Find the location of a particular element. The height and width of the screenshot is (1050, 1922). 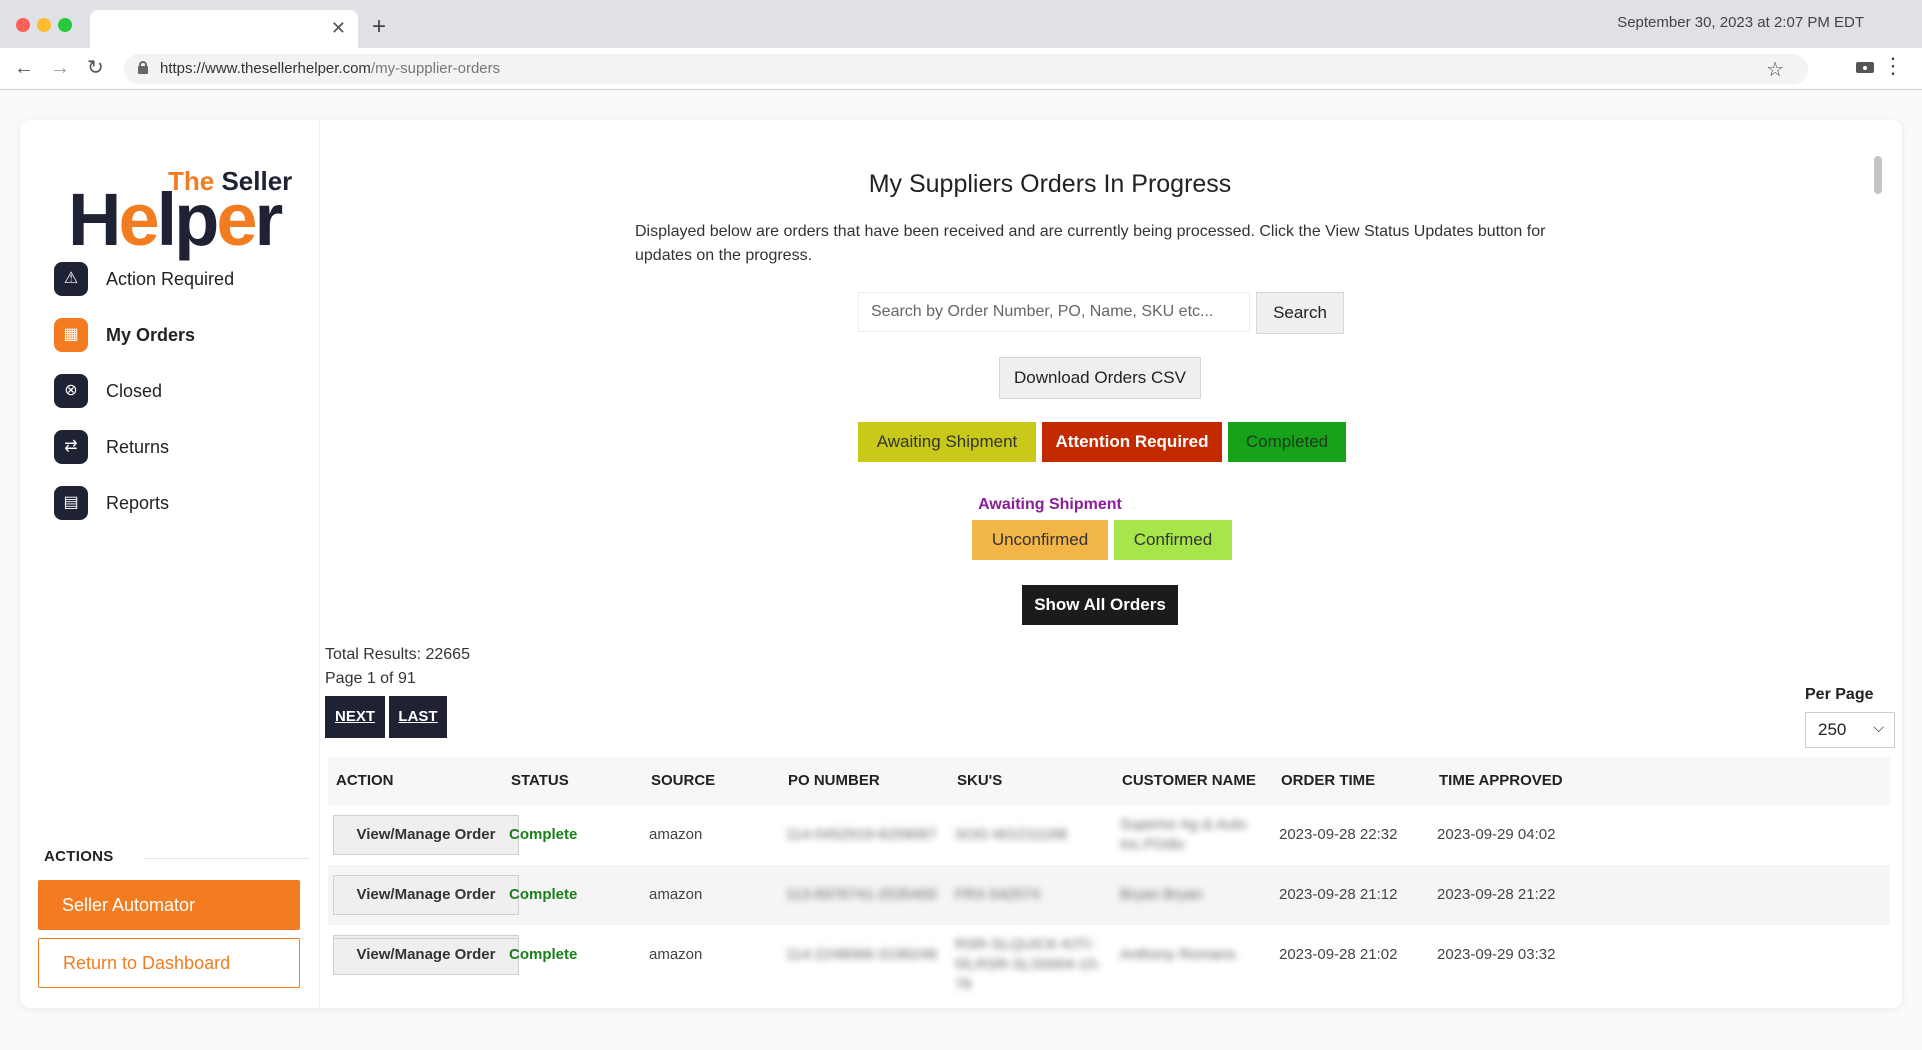

filter-attention-required-button: Attention Required is located at coordinates (1132, 442).